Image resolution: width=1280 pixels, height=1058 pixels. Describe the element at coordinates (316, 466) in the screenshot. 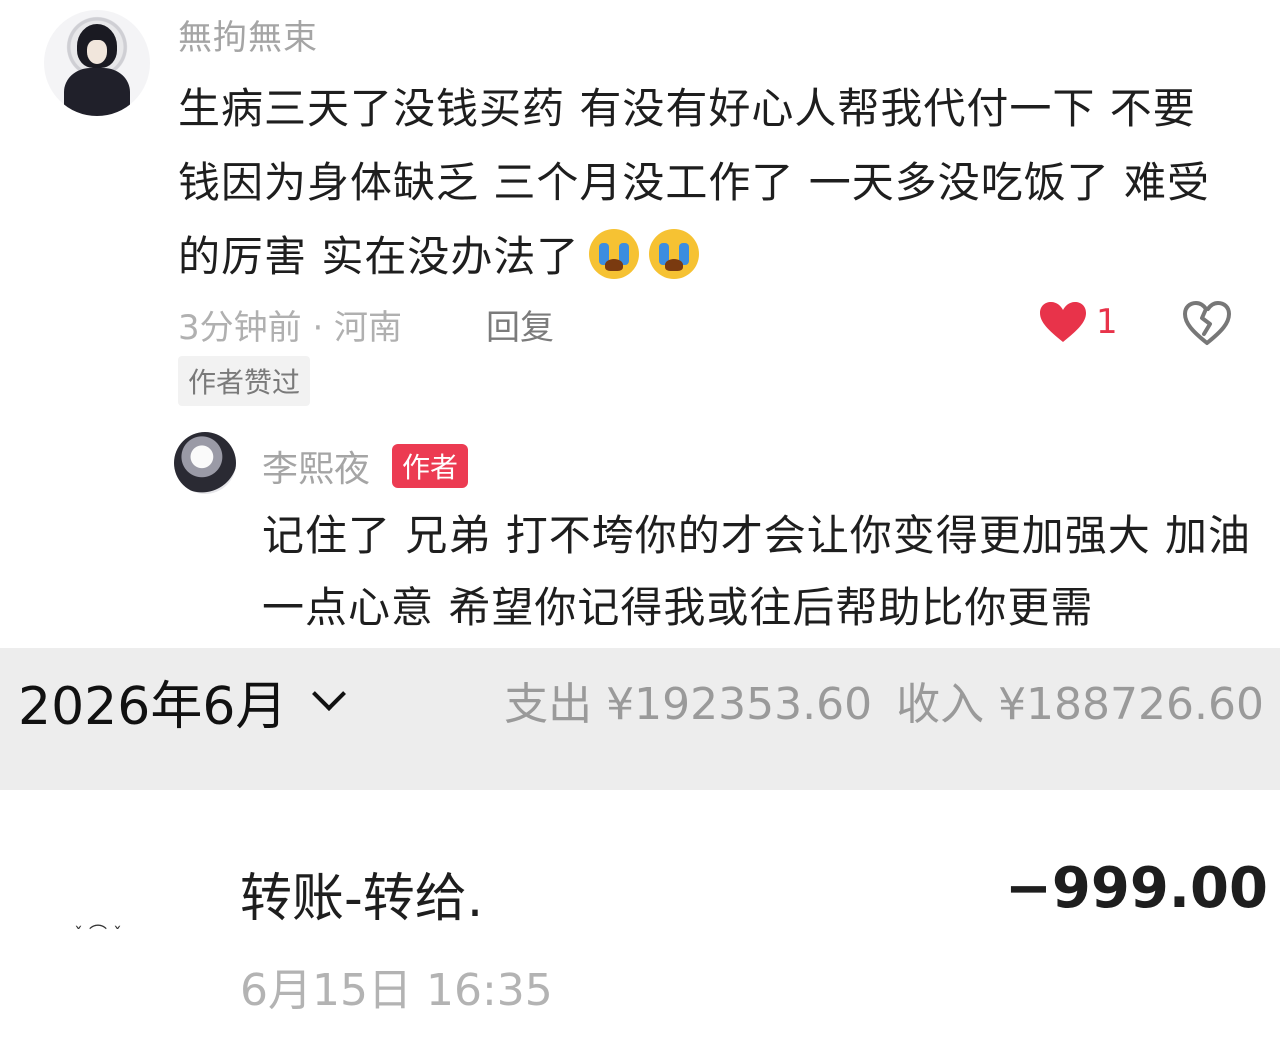

I see `author-username: 李熙夜` at that location.